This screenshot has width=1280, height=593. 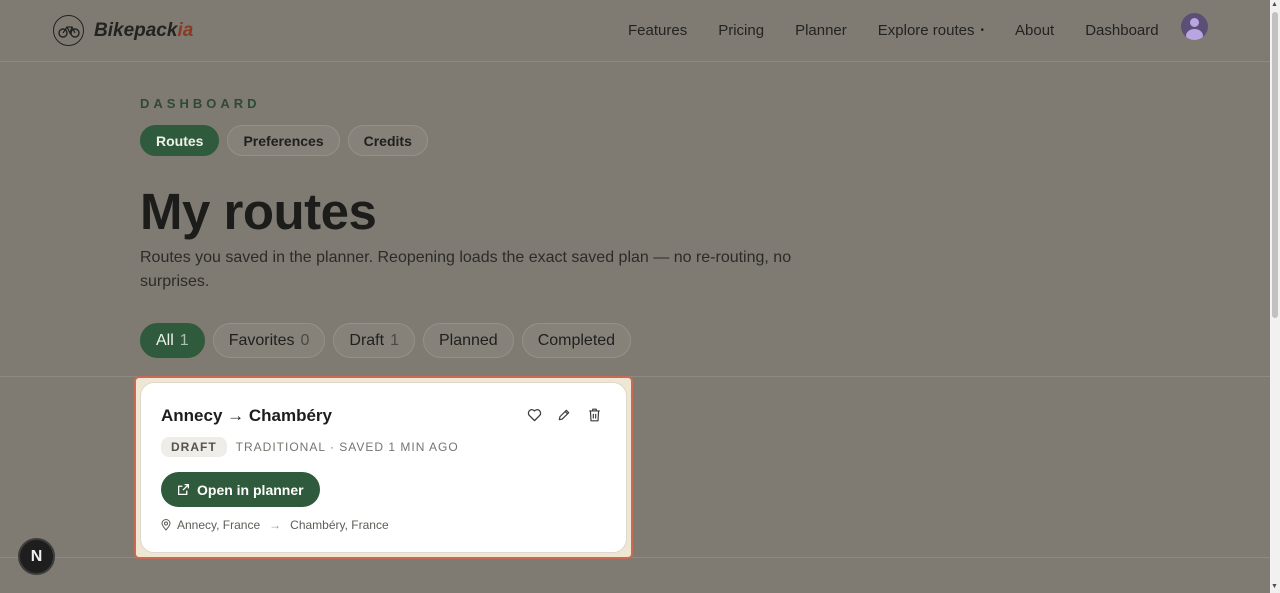 I want to click on scroll-down-arrow-icon: ▼, so click(x=1274, y=586).